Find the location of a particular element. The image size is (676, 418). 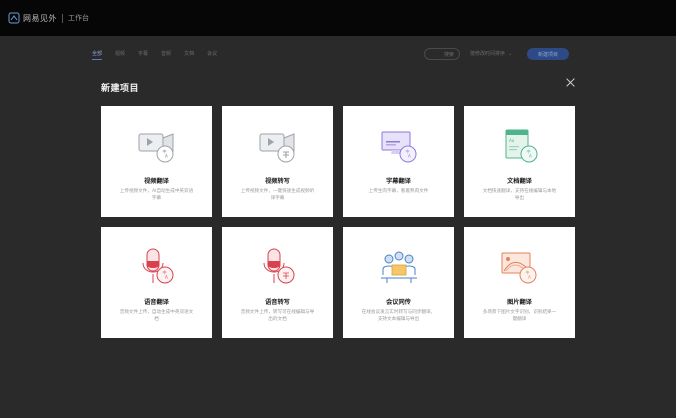

card-title: 图片翻译 is located at coordinates (519, 302).